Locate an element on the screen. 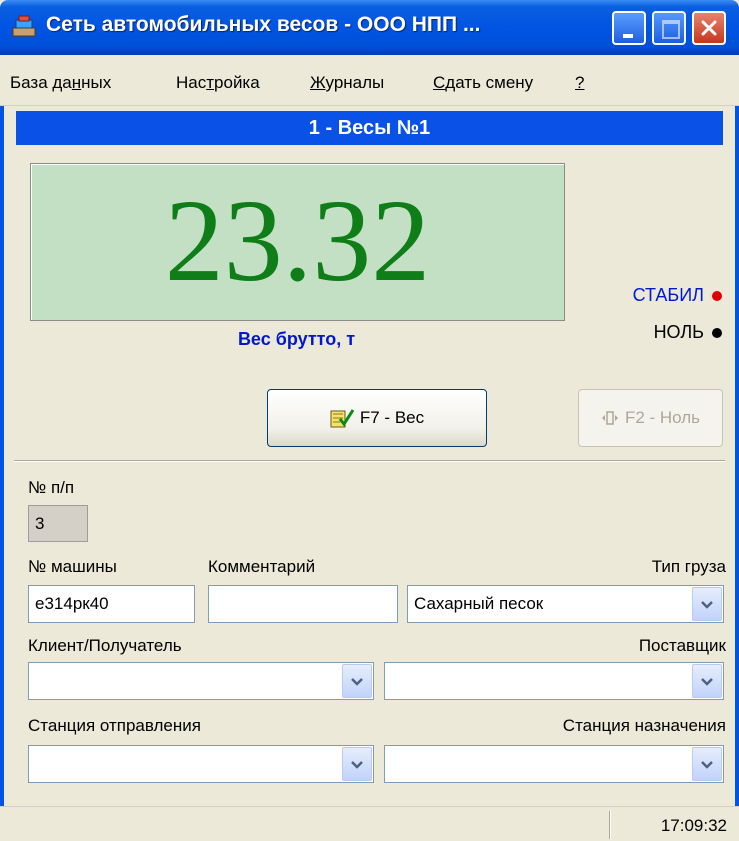 The width and height of the screenshot is (739, 841). zero-button-label: F2 - Ноль is located at coordinates (662, 417).